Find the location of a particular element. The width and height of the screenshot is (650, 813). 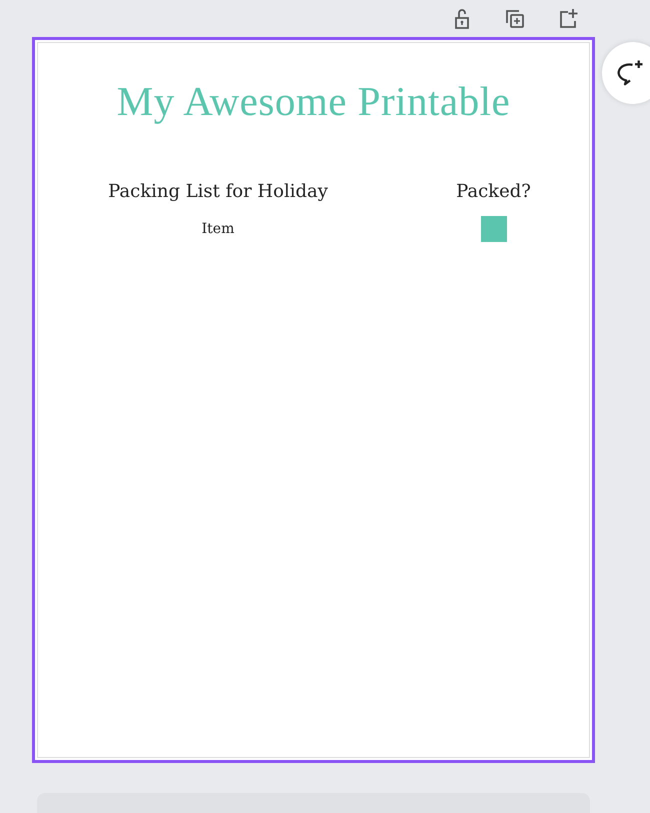

comment-icon is located at coordinates (630, 73).